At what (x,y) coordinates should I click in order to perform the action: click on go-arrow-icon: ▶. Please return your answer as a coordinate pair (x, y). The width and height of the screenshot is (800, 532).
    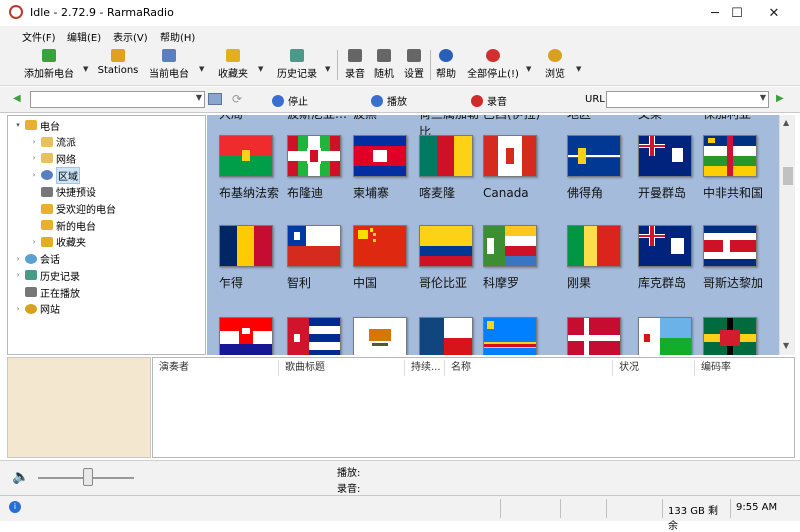
    Looking at the image, I should click on (780, 98).